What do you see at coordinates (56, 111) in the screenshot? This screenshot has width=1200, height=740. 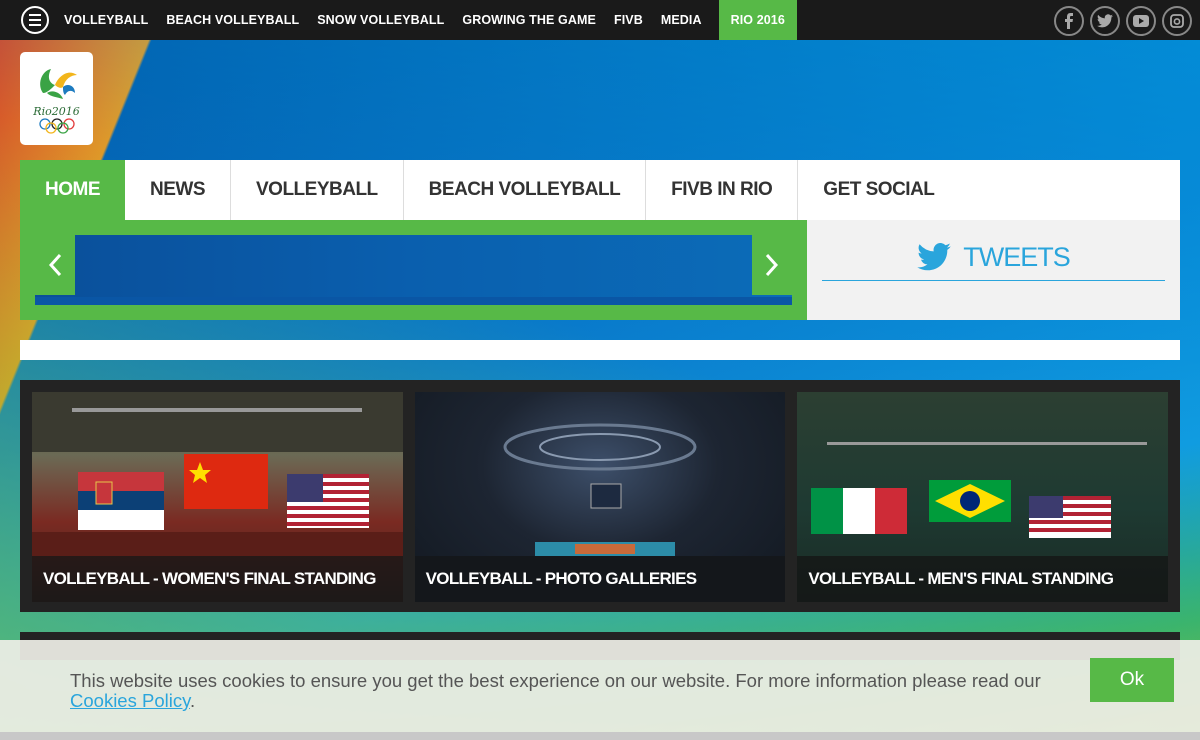 I see `logo-text: Rio2016` at bounding box center [56, 111].